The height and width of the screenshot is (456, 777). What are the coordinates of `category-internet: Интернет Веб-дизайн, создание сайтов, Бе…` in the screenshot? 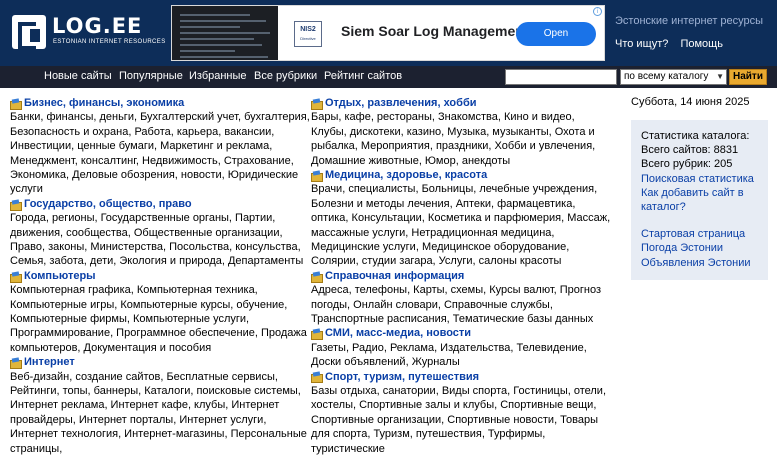 It's located at (160, 405).